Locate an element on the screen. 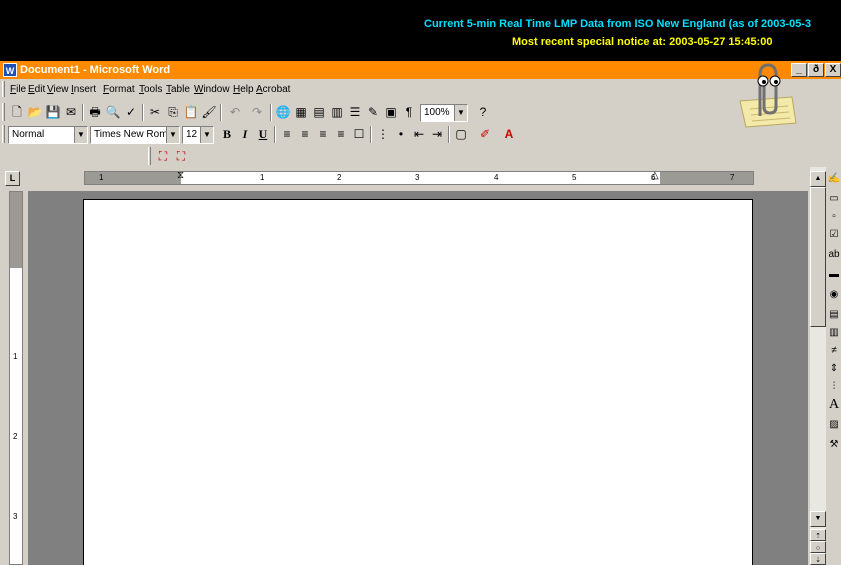  tools-icon: ⚒ is located at coordinates (834, 445).